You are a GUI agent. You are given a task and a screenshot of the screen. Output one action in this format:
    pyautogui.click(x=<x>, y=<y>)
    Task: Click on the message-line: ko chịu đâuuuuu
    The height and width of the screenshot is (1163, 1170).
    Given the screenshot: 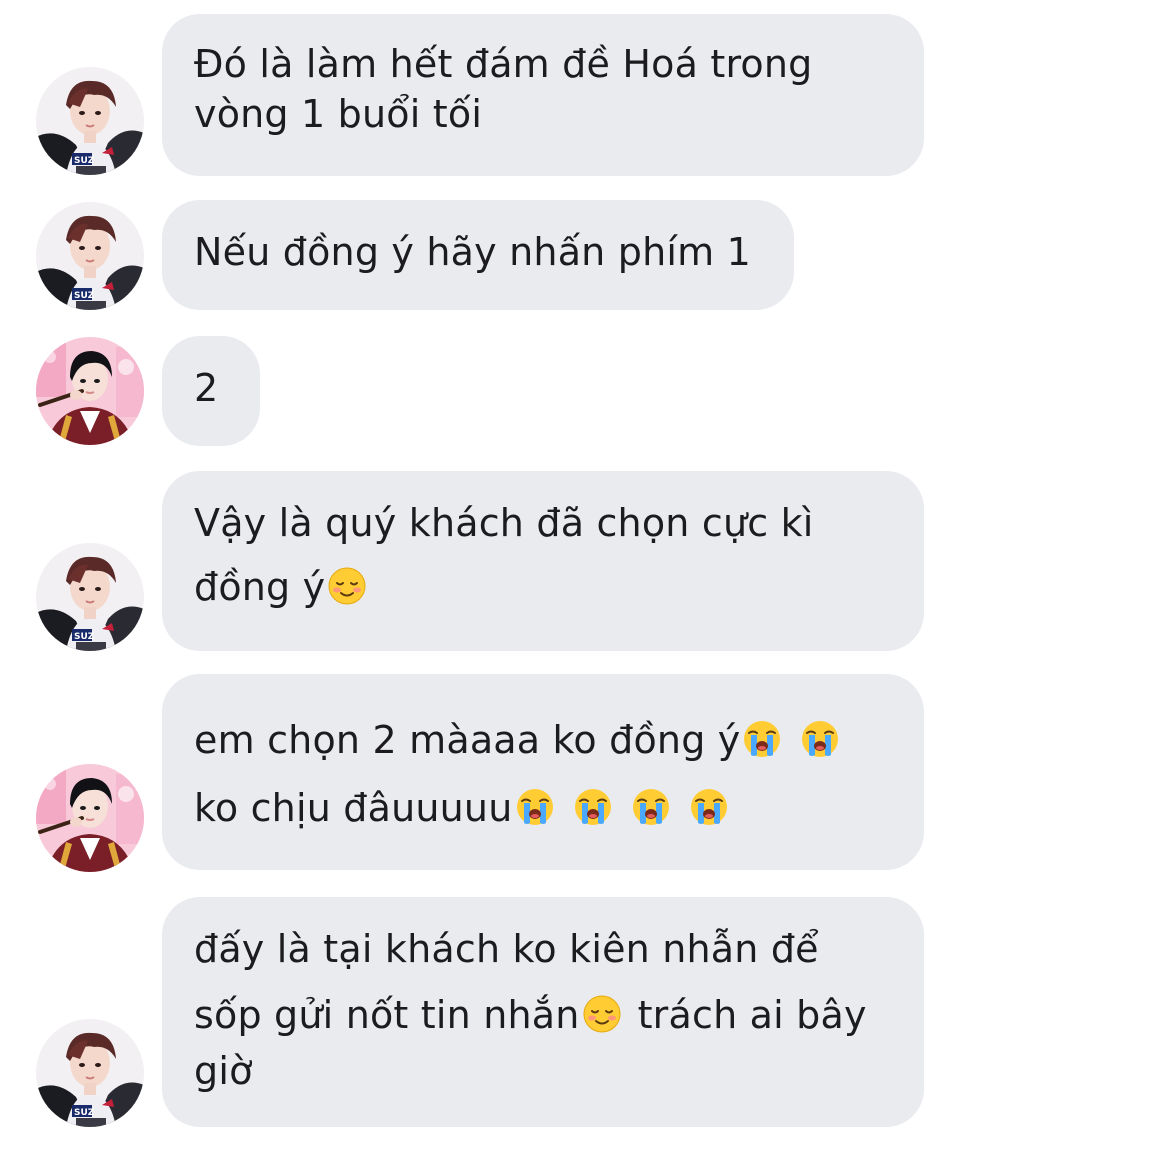 What is the action you would take?
    pyautogui.click(x=543, y=808)
    